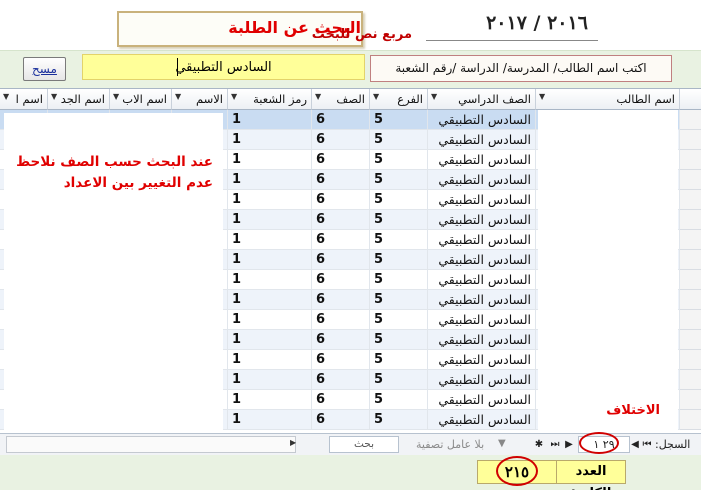  Describe the element at coordinates (450, 444) in the screenshot. I see `no-filter-indicator: بلا عامل تصفية` at that location.